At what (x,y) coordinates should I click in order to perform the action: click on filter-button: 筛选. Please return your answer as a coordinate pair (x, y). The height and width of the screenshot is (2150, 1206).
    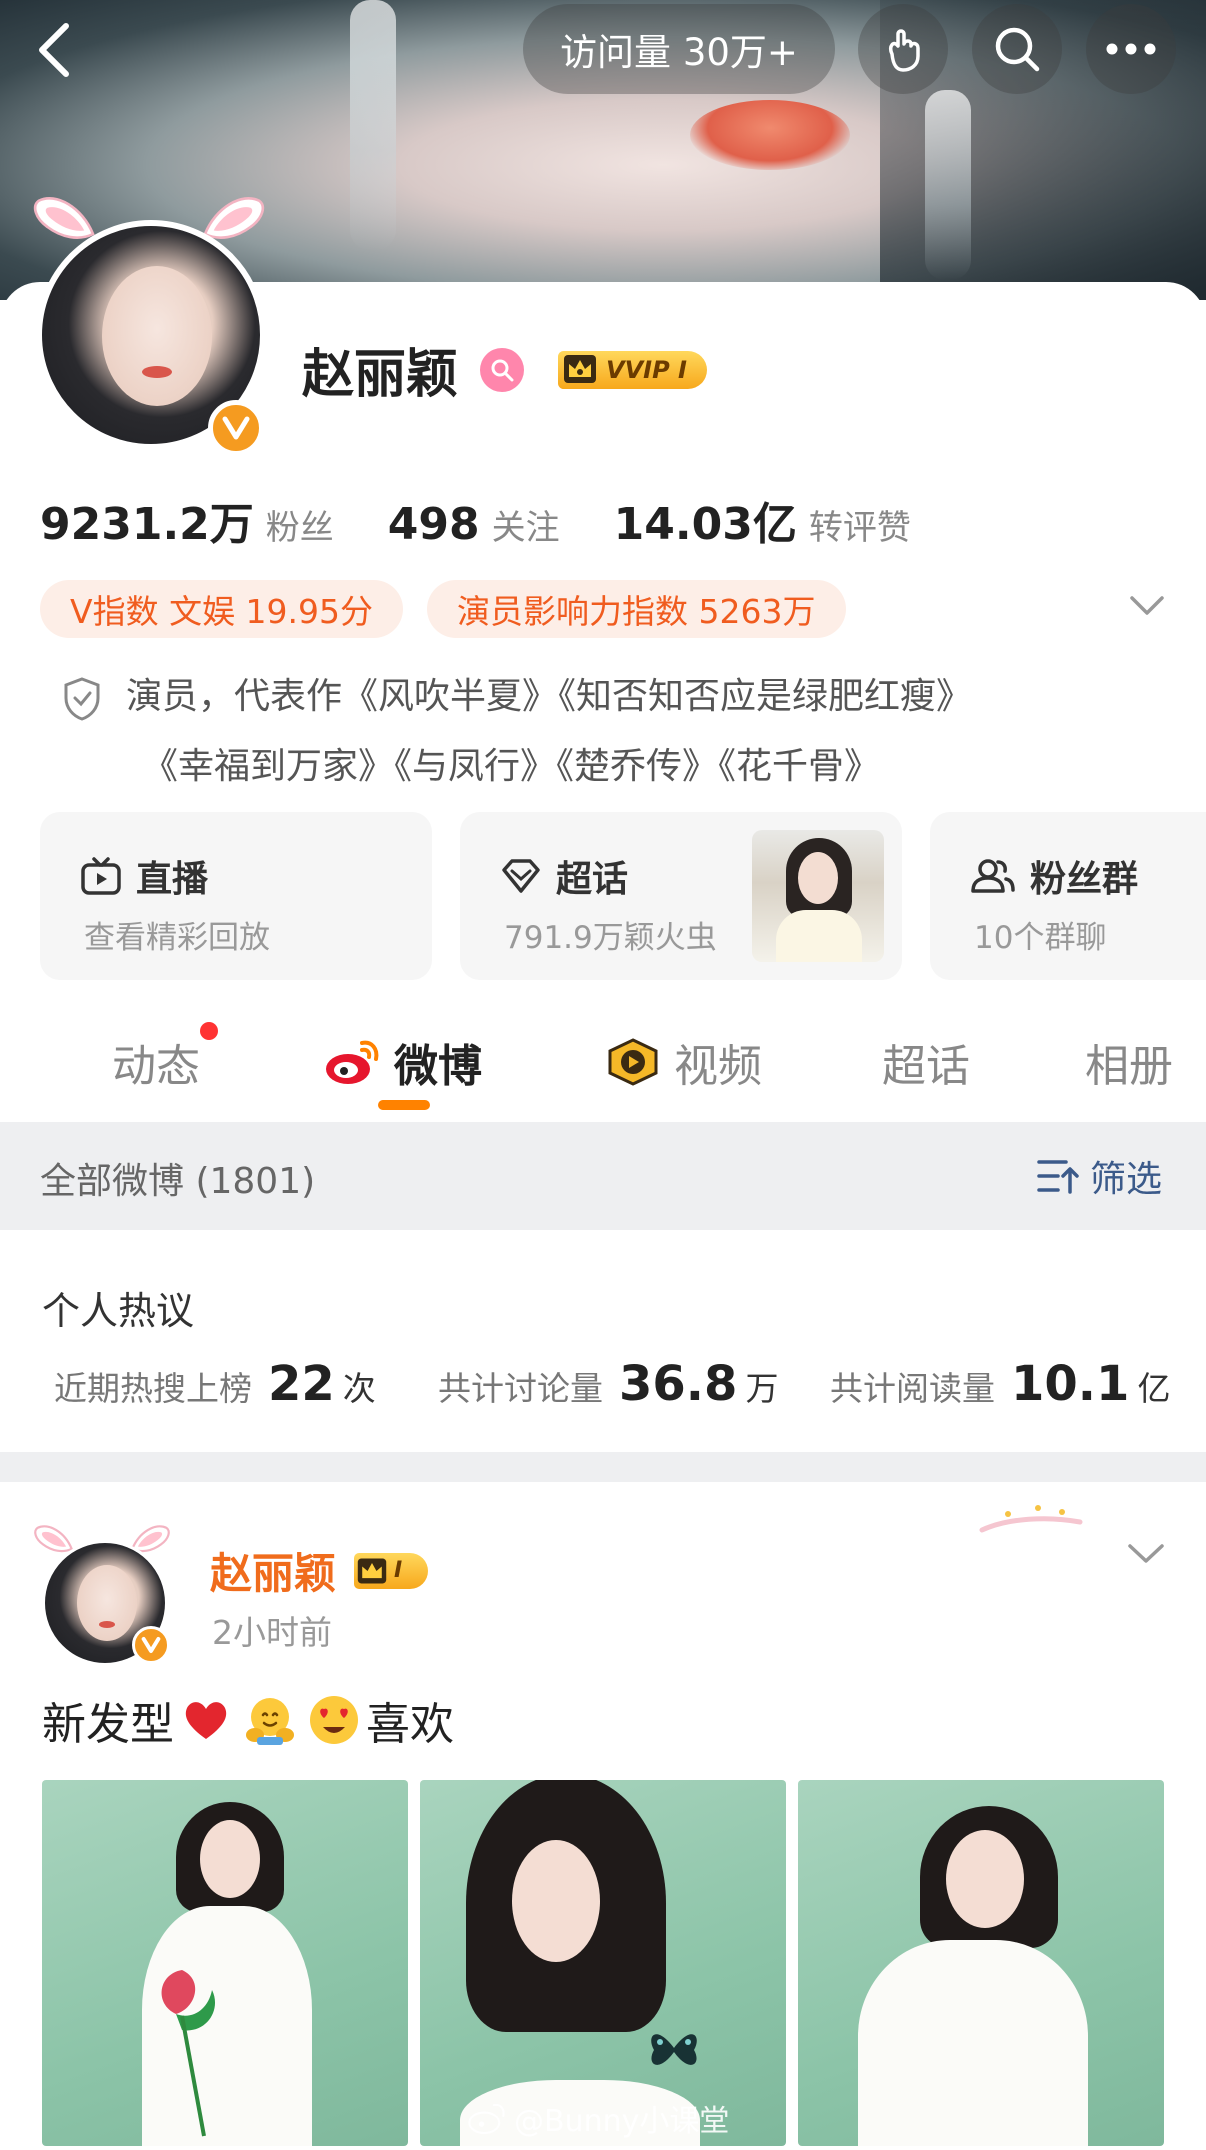
    Looking at the image, I should click on (1099, 1176).